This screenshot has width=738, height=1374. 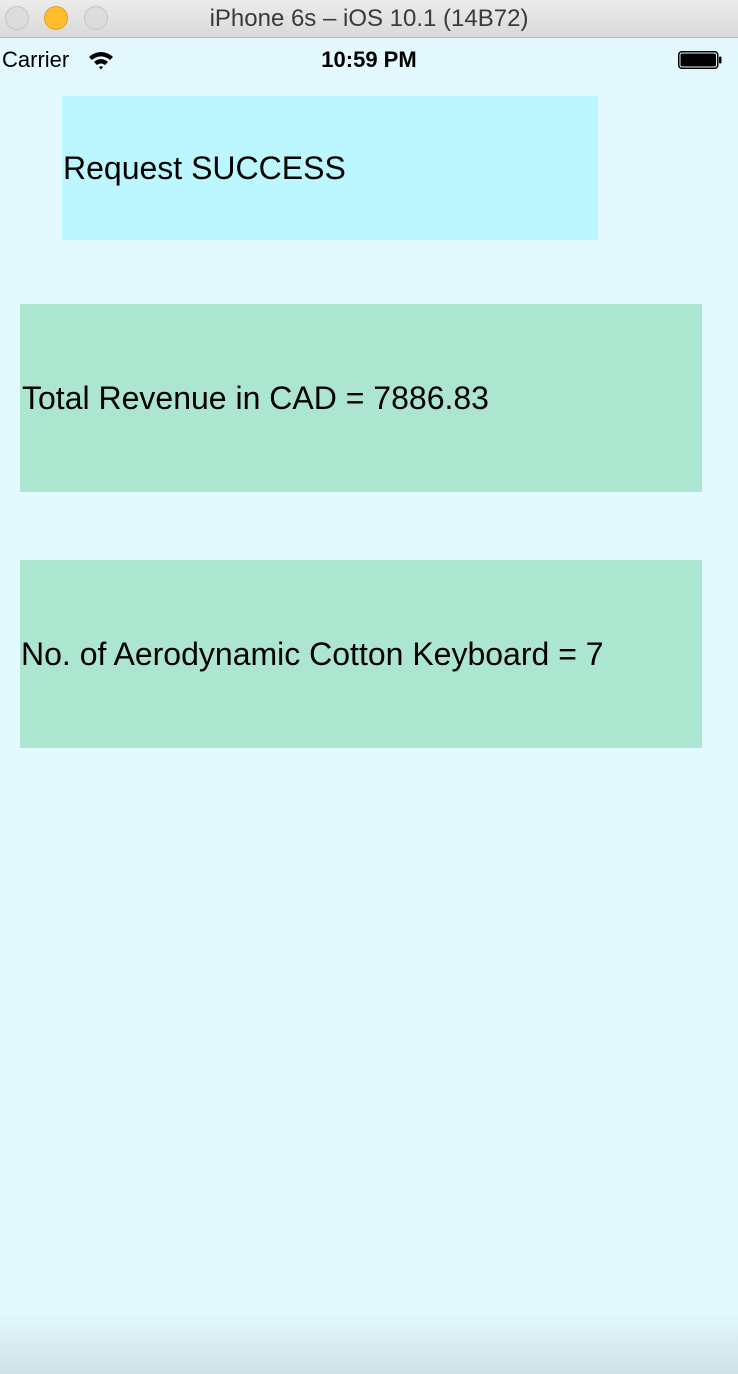 What do you see at coordinates (204, 167) in the screenshot?
I see `request-status-text: Request SUCCESS` at bounding box center [204, 167].